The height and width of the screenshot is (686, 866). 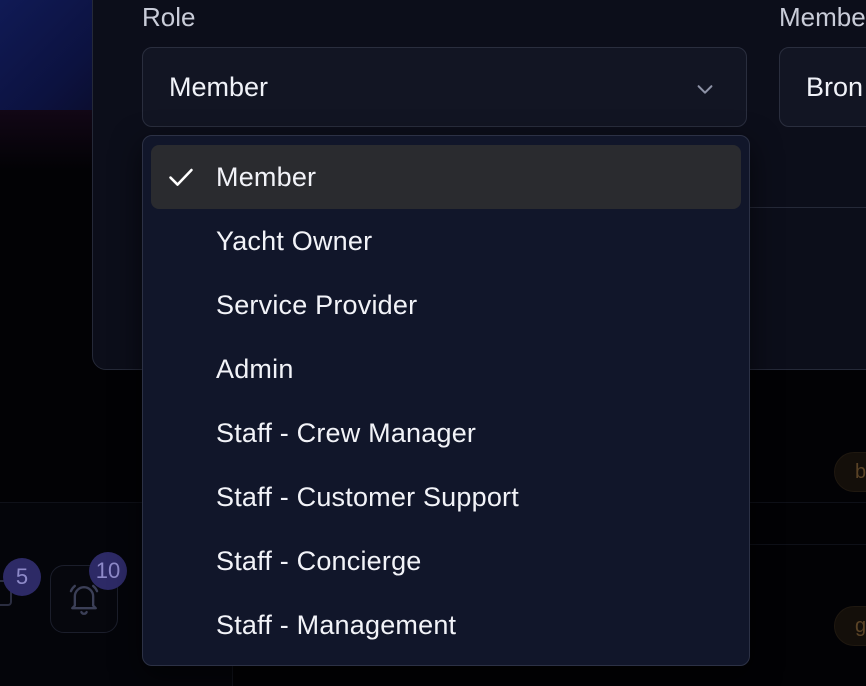 I want to click on status-pill: b, so click(x=850, y=472).